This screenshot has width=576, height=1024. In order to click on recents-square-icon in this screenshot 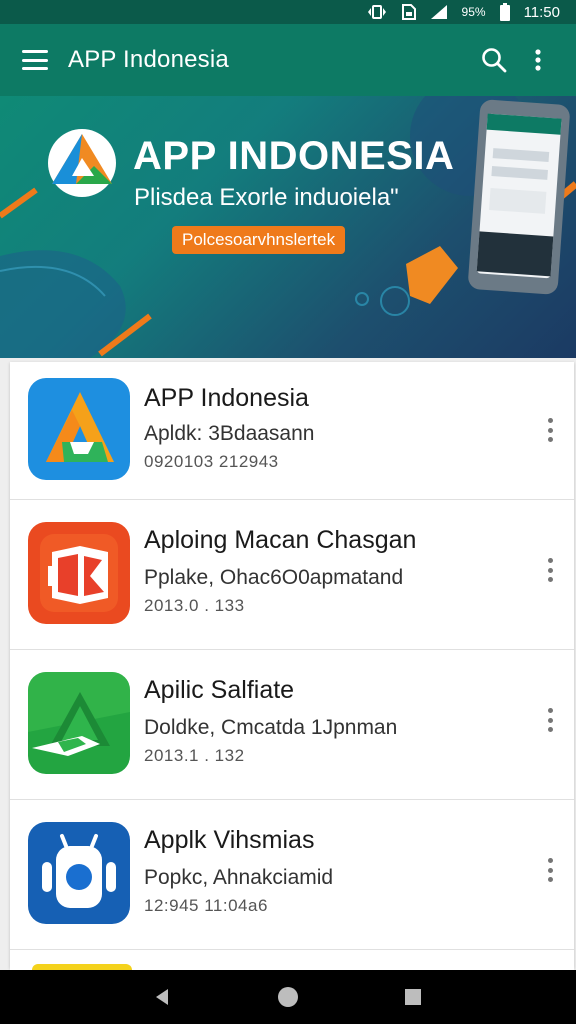, I will do `click(413, 997)`.